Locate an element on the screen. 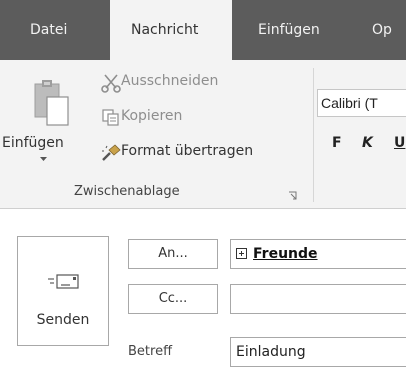  tab-insert: Einfügen is located at coordinates (289, 30).